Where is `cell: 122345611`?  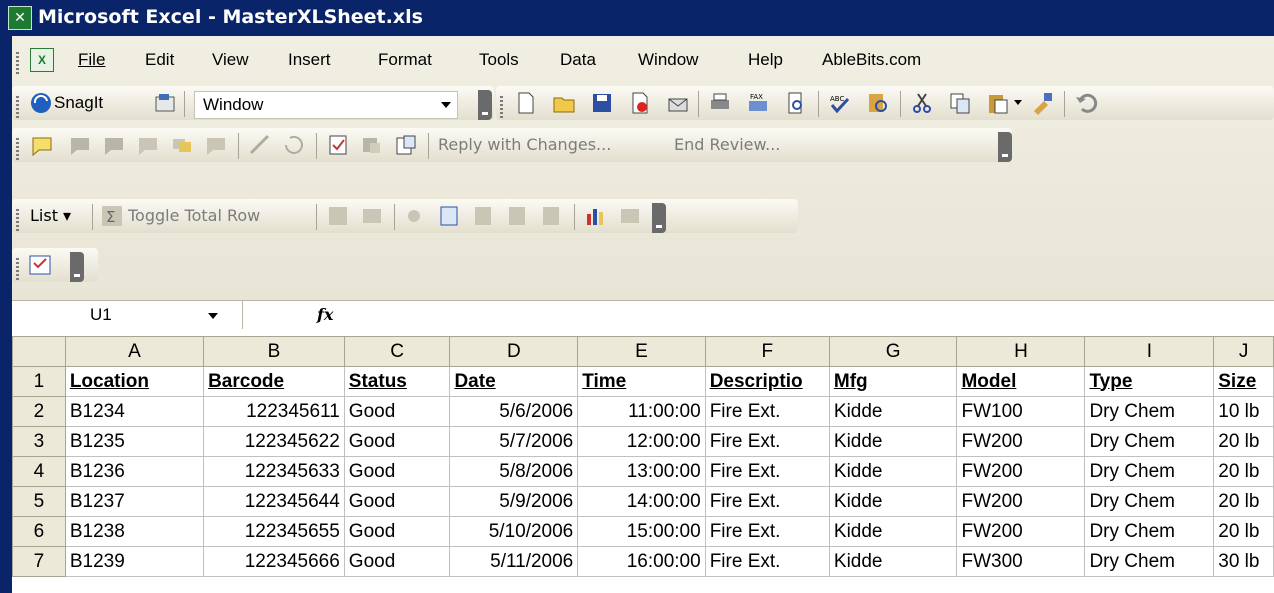
cell: 122345611 is located at coordinates (274, 411).